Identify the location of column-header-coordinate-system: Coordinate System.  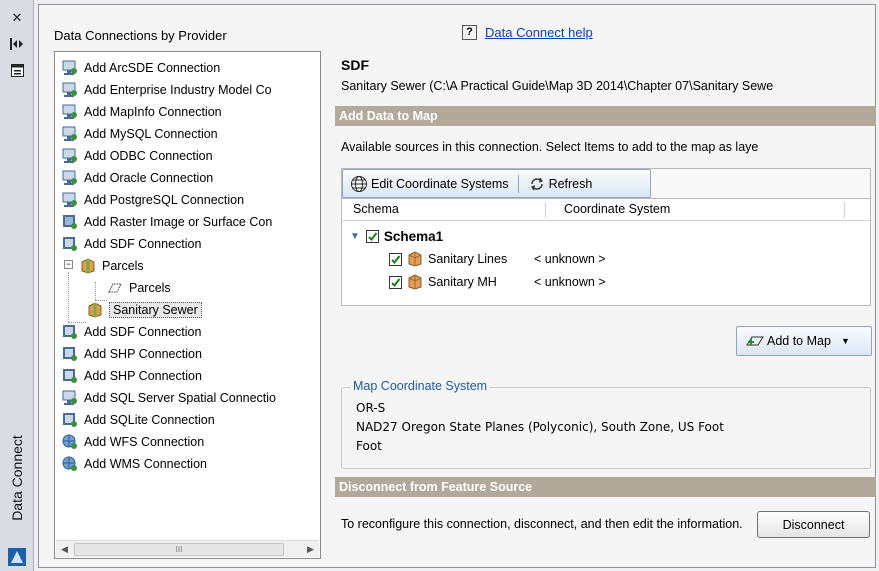
(617, 209).